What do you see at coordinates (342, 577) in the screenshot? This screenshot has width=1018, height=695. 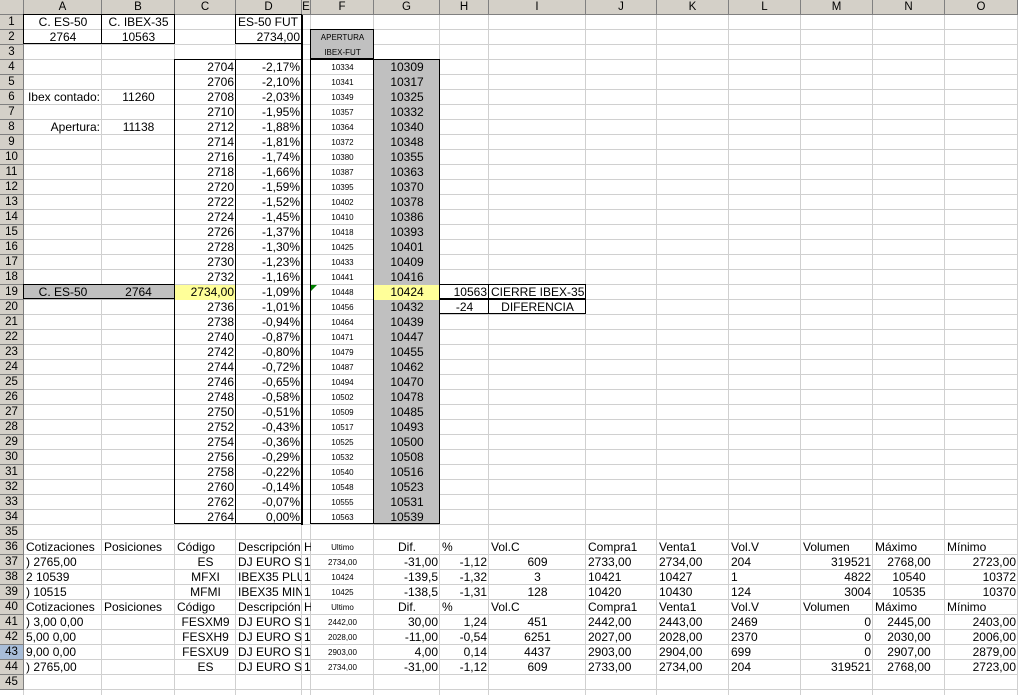 I see `quote-ultimo: 10424` at bounding box center [342, 577].